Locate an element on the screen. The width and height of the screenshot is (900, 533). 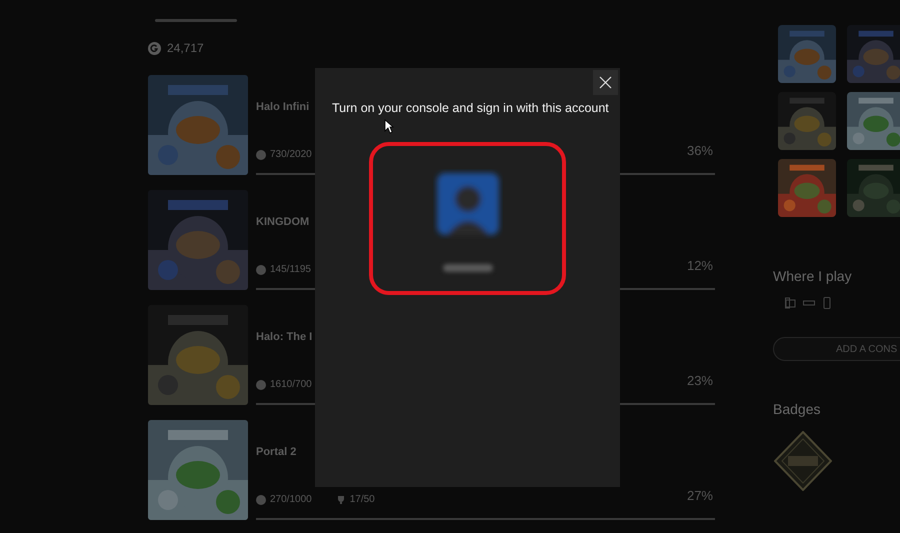
game-score: 1610/700 is located at coordinates (291, 384).